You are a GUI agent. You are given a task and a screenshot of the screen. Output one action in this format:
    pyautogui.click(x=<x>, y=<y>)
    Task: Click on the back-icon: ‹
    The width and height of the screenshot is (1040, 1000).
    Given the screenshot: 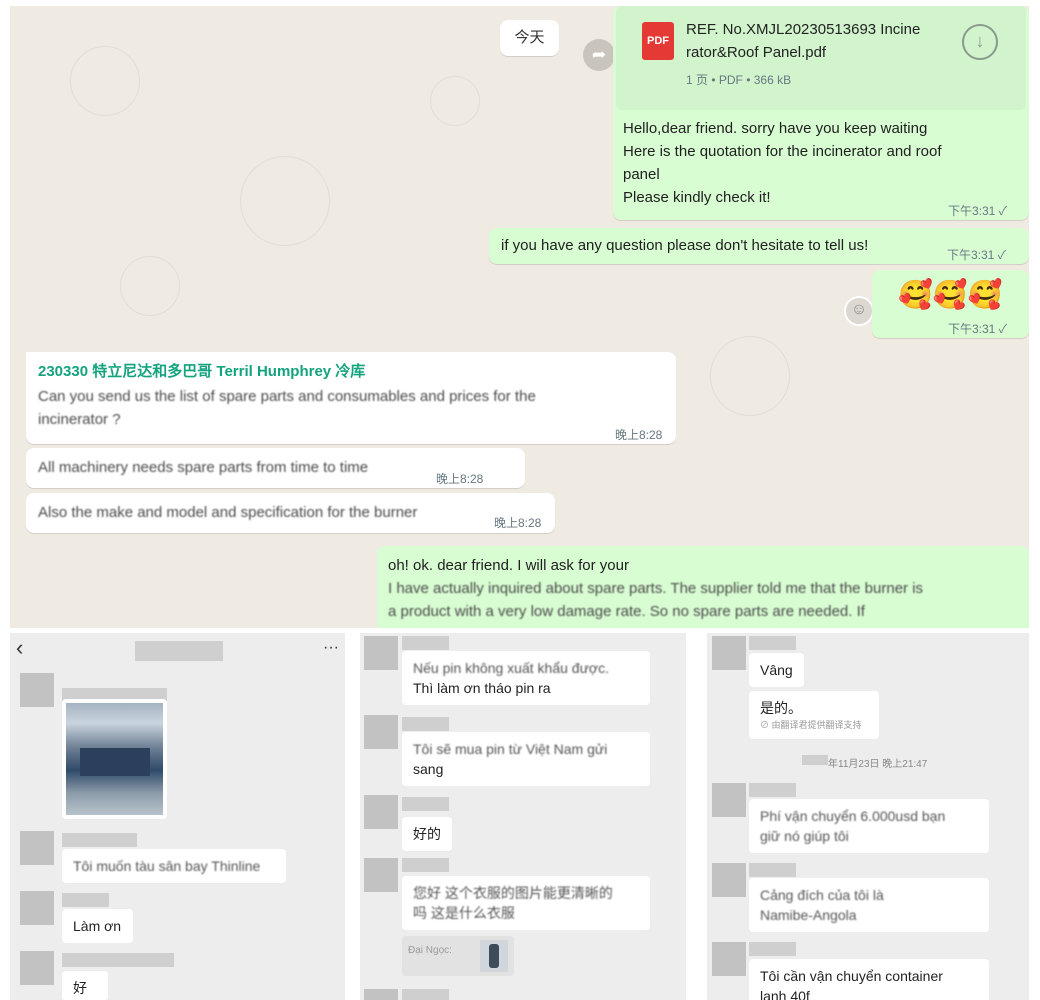 What is the action you would take?
    pyautogui.click(x=19, y=648)
    